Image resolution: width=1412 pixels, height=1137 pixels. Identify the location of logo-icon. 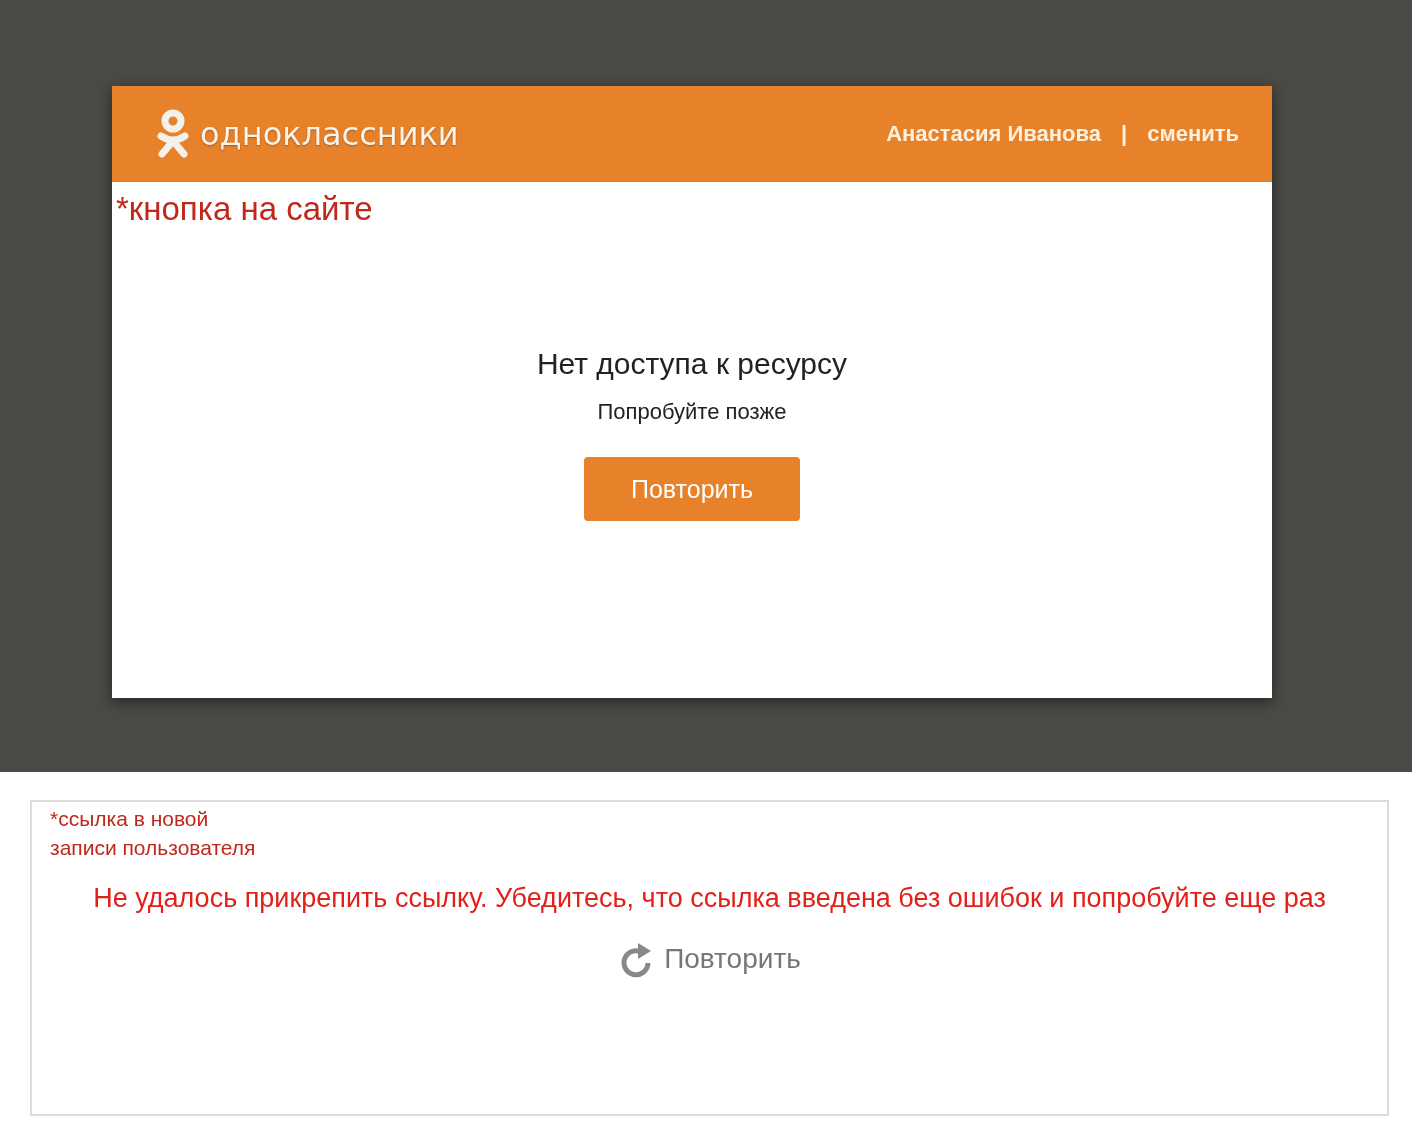
(173, 134).